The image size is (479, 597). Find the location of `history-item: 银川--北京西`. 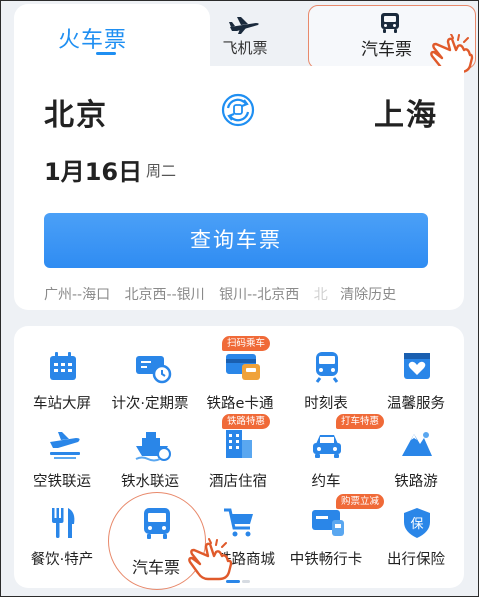

history-item: 银川--北京西 is located at coordinates (259, 295).